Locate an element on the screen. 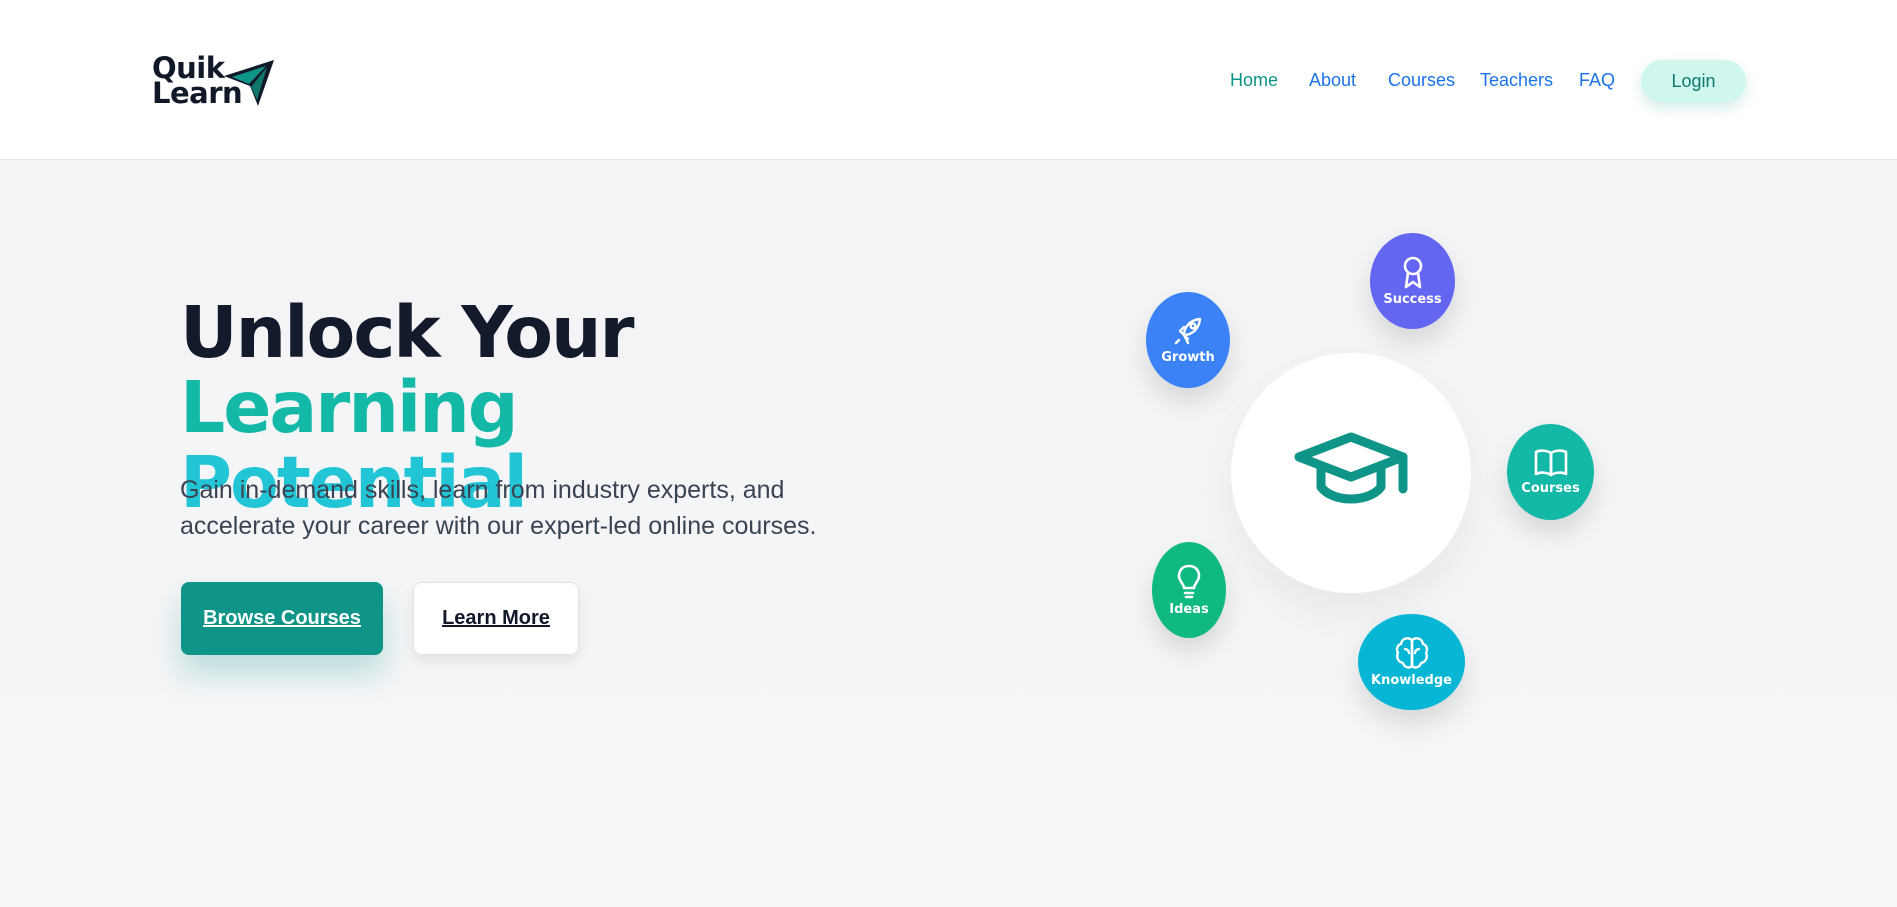 This screenshot has width=1897, height=907. book-icon is located at coordinates (1550, 463).